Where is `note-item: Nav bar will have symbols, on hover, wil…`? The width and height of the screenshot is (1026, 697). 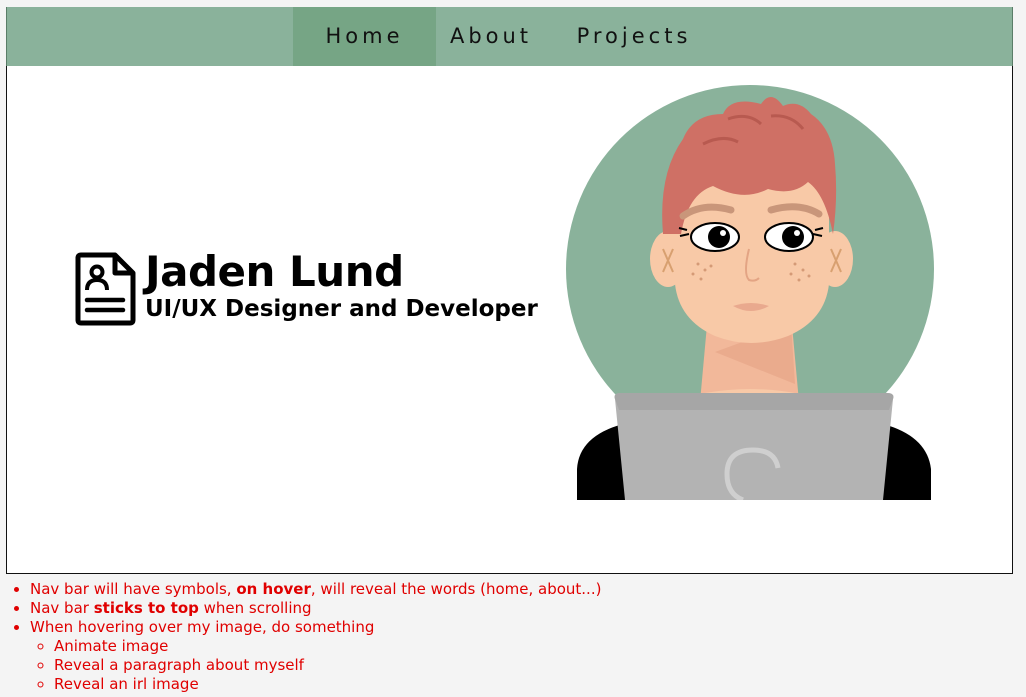 note-item: Nav bar will have symbols, on hover, wil… is located at coordinates (315, 589).